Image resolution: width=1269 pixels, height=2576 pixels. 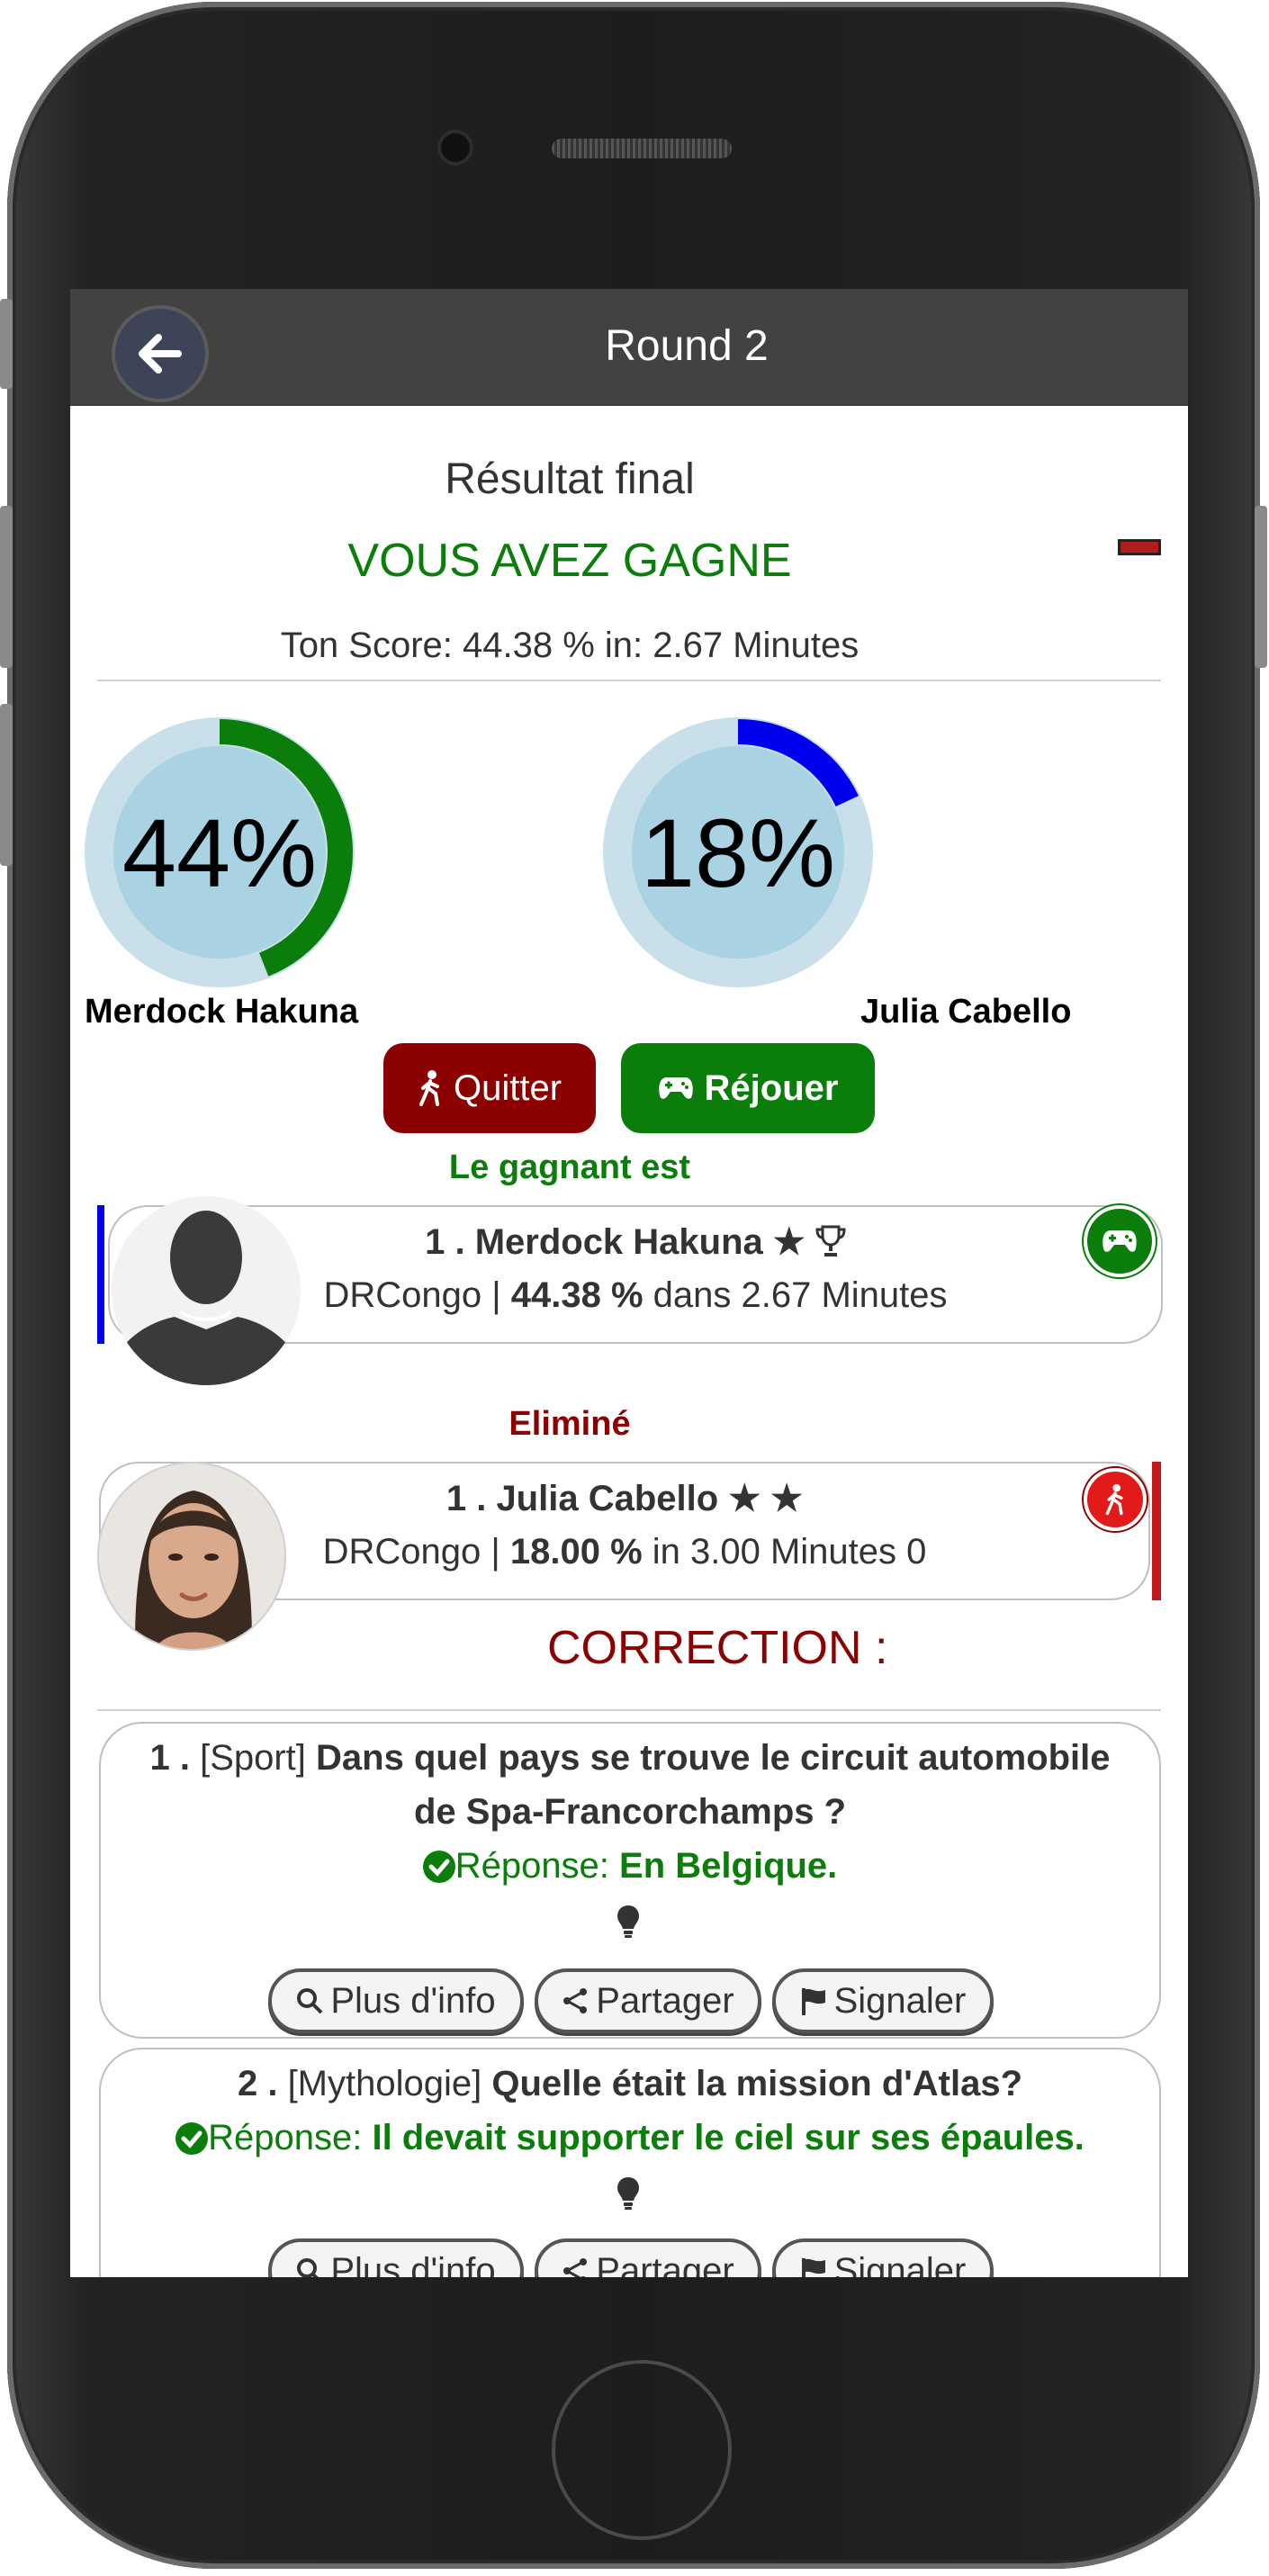 I want to click on question-number: 1 ., so click(x=169, y=1758).